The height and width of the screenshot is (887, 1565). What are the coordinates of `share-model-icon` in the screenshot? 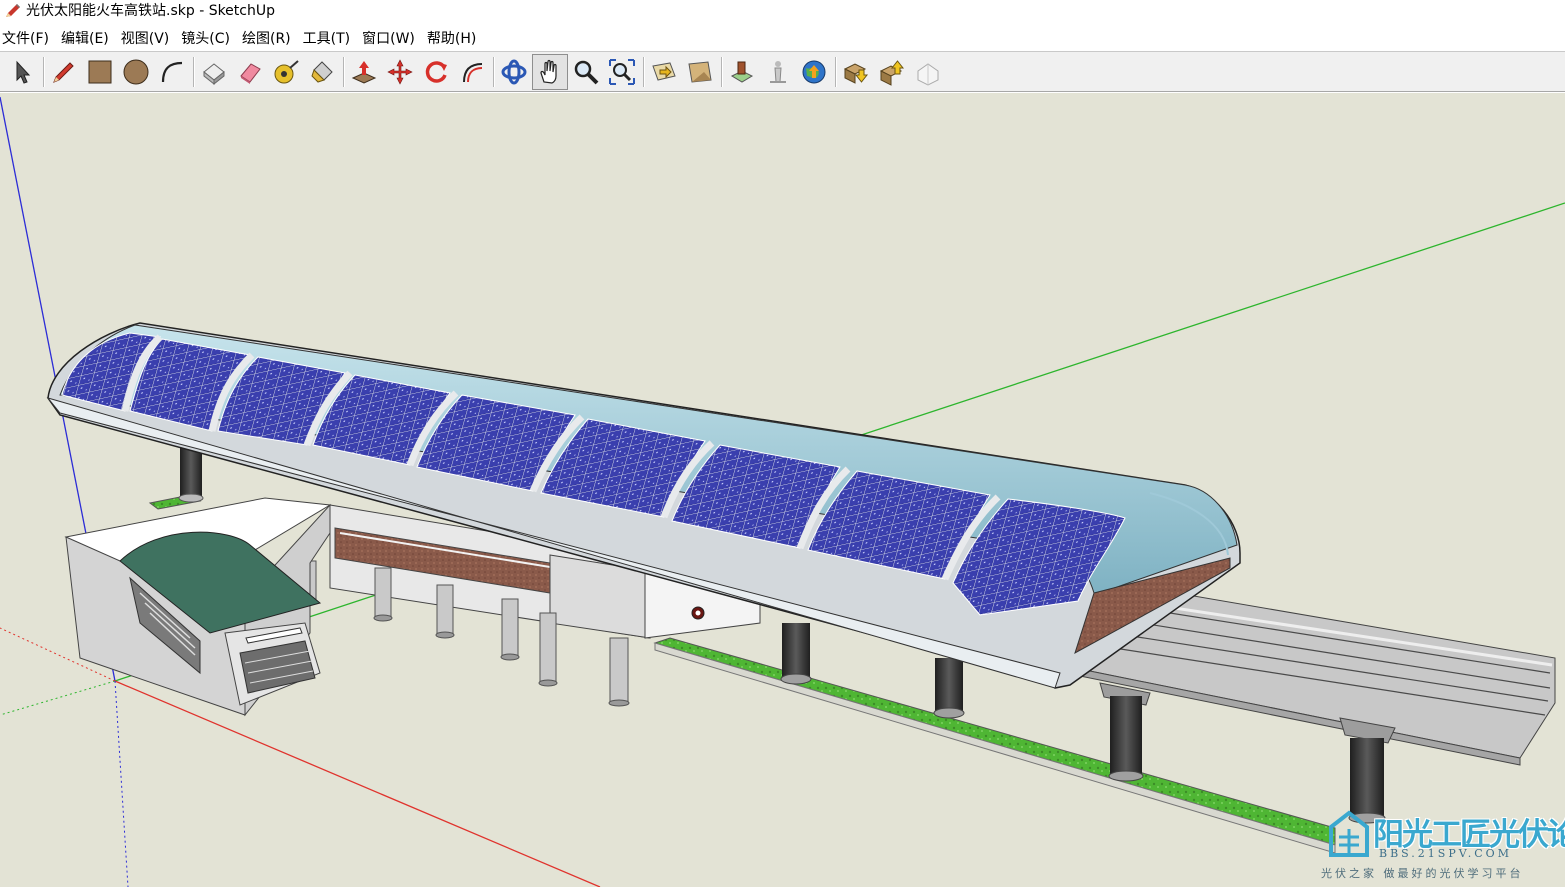 It's located at (892, 72).